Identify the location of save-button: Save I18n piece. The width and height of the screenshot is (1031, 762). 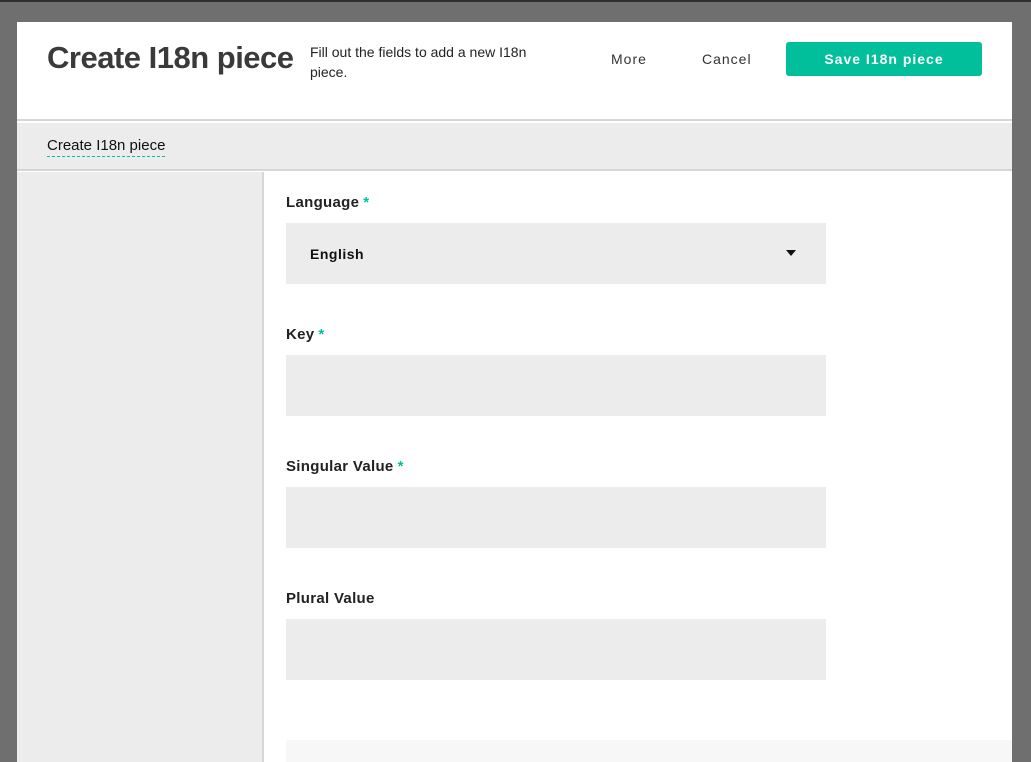
(884, 59).